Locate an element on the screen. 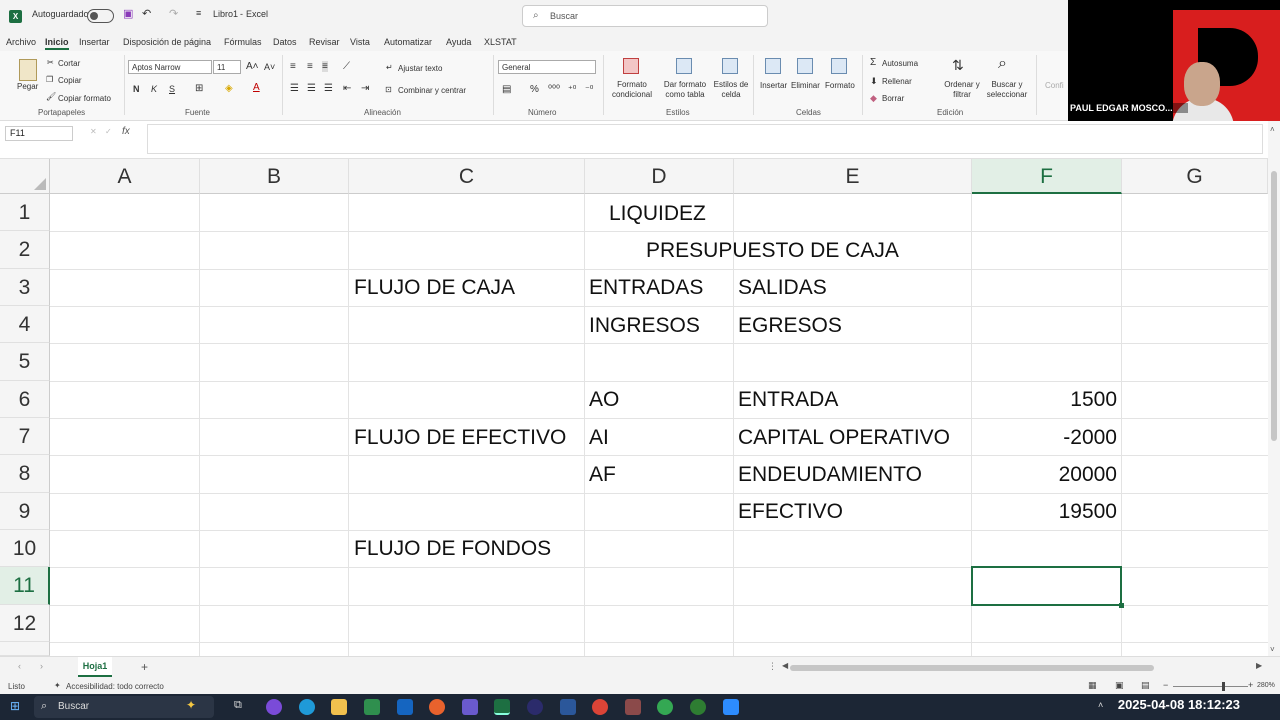 The width and height of the screenshot is (1280, 720). zoom-level: 280% is located at coordinates (1266, 685).